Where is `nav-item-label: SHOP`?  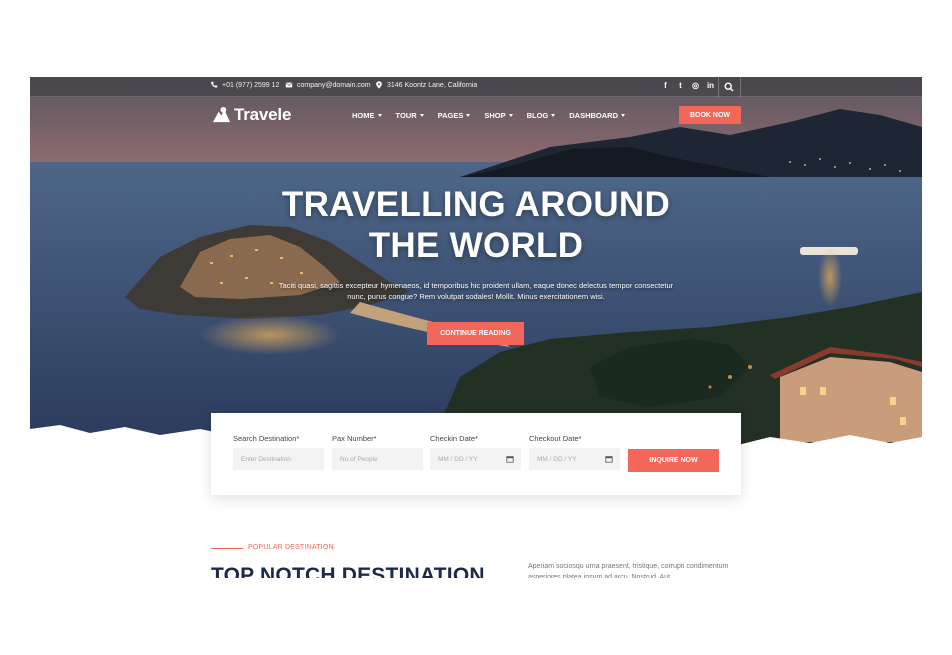
nav-item-label: SHOP is located at coordinates (495, 115).